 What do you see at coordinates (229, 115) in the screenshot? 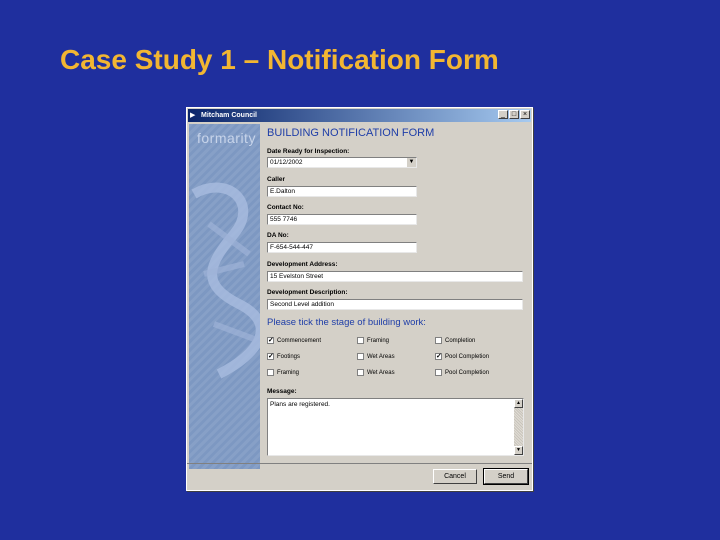
I see `window-title: Mitcham Council` at bounding box center [229, 115].